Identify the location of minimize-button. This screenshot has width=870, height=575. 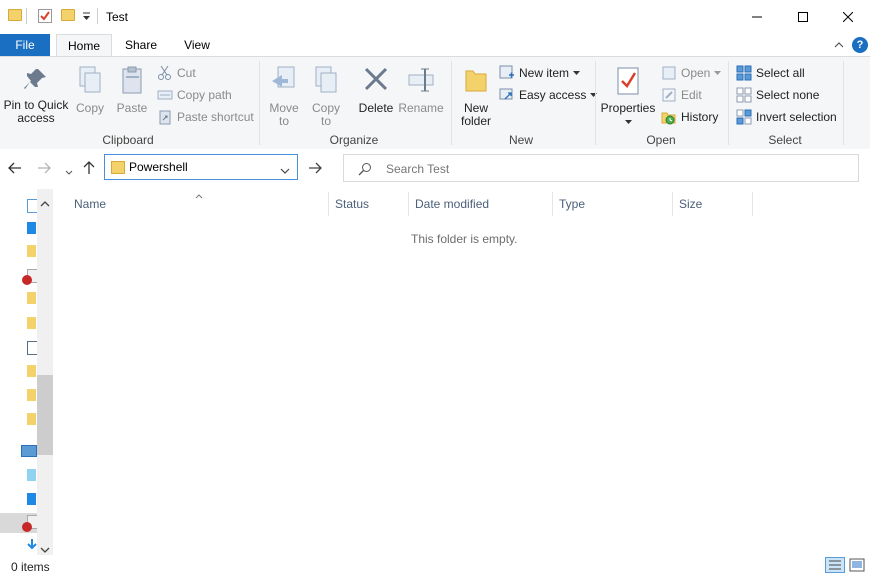
(757, 17).